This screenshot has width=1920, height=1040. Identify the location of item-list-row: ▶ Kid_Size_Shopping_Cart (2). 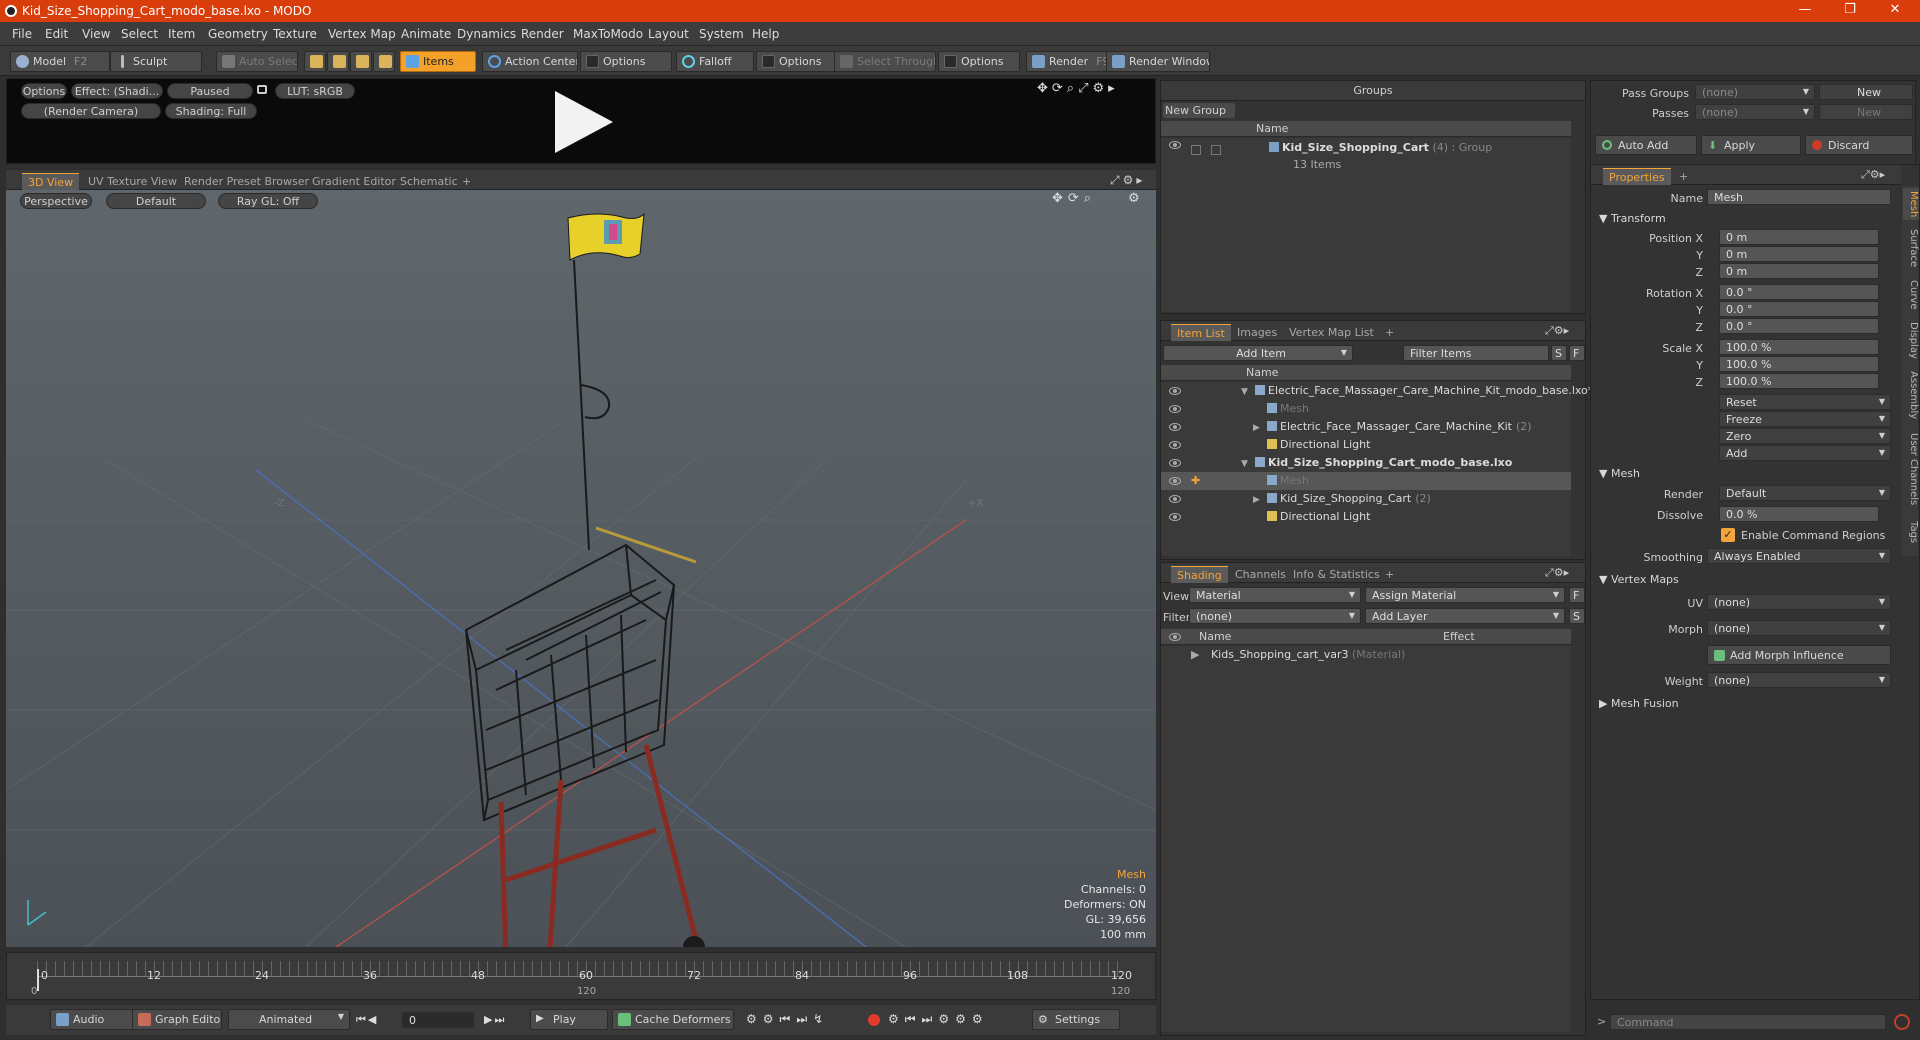
(1366, 499).